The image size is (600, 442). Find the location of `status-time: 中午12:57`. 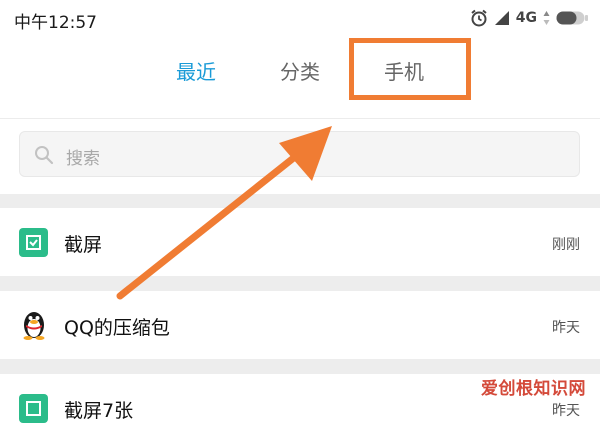

status-time: 中午12:57 is located at coordinates (55, 23).